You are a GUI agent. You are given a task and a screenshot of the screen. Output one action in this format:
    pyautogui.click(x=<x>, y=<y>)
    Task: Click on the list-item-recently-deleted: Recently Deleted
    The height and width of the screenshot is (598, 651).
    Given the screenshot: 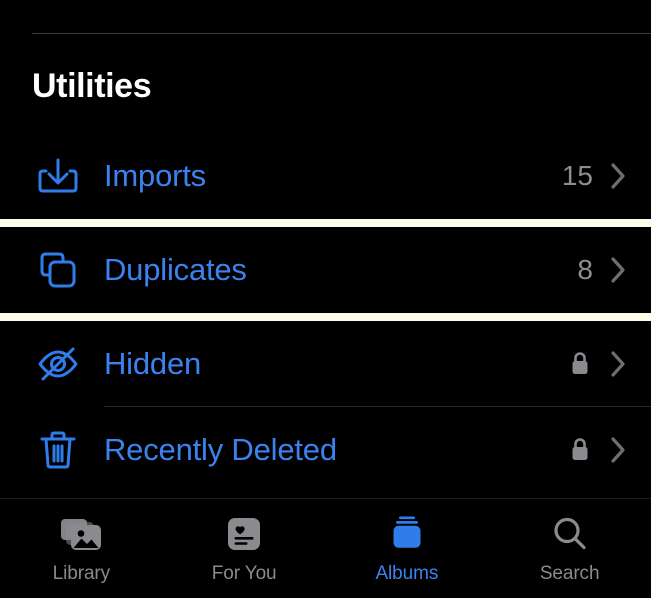 What is the action you would take?
    pyautogui.click(x=325, y=450)
    